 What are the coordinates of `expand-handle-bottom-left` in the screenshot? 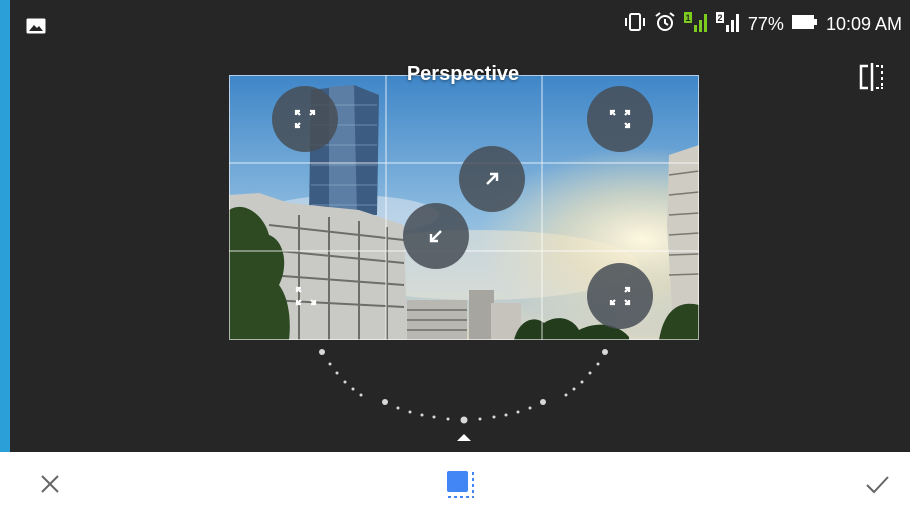 It's located at (306, 296).